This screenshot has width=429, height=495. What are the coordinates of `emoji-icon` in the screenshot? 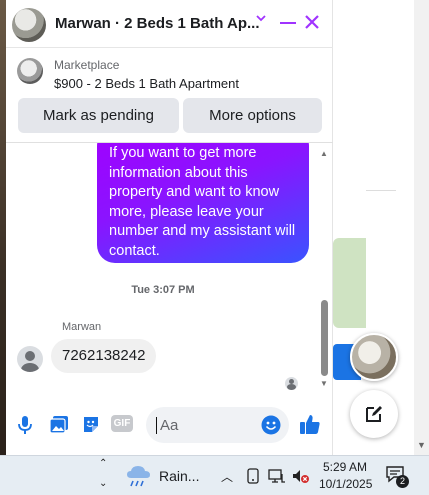 It's located at (271, 427).